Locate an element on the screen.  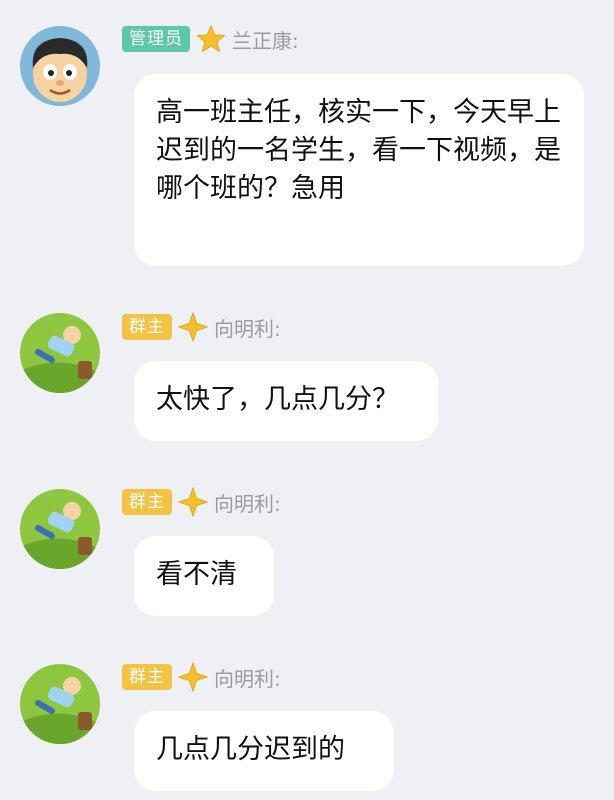
sender-name: 兰正康: is located at coordinates (265, 40).